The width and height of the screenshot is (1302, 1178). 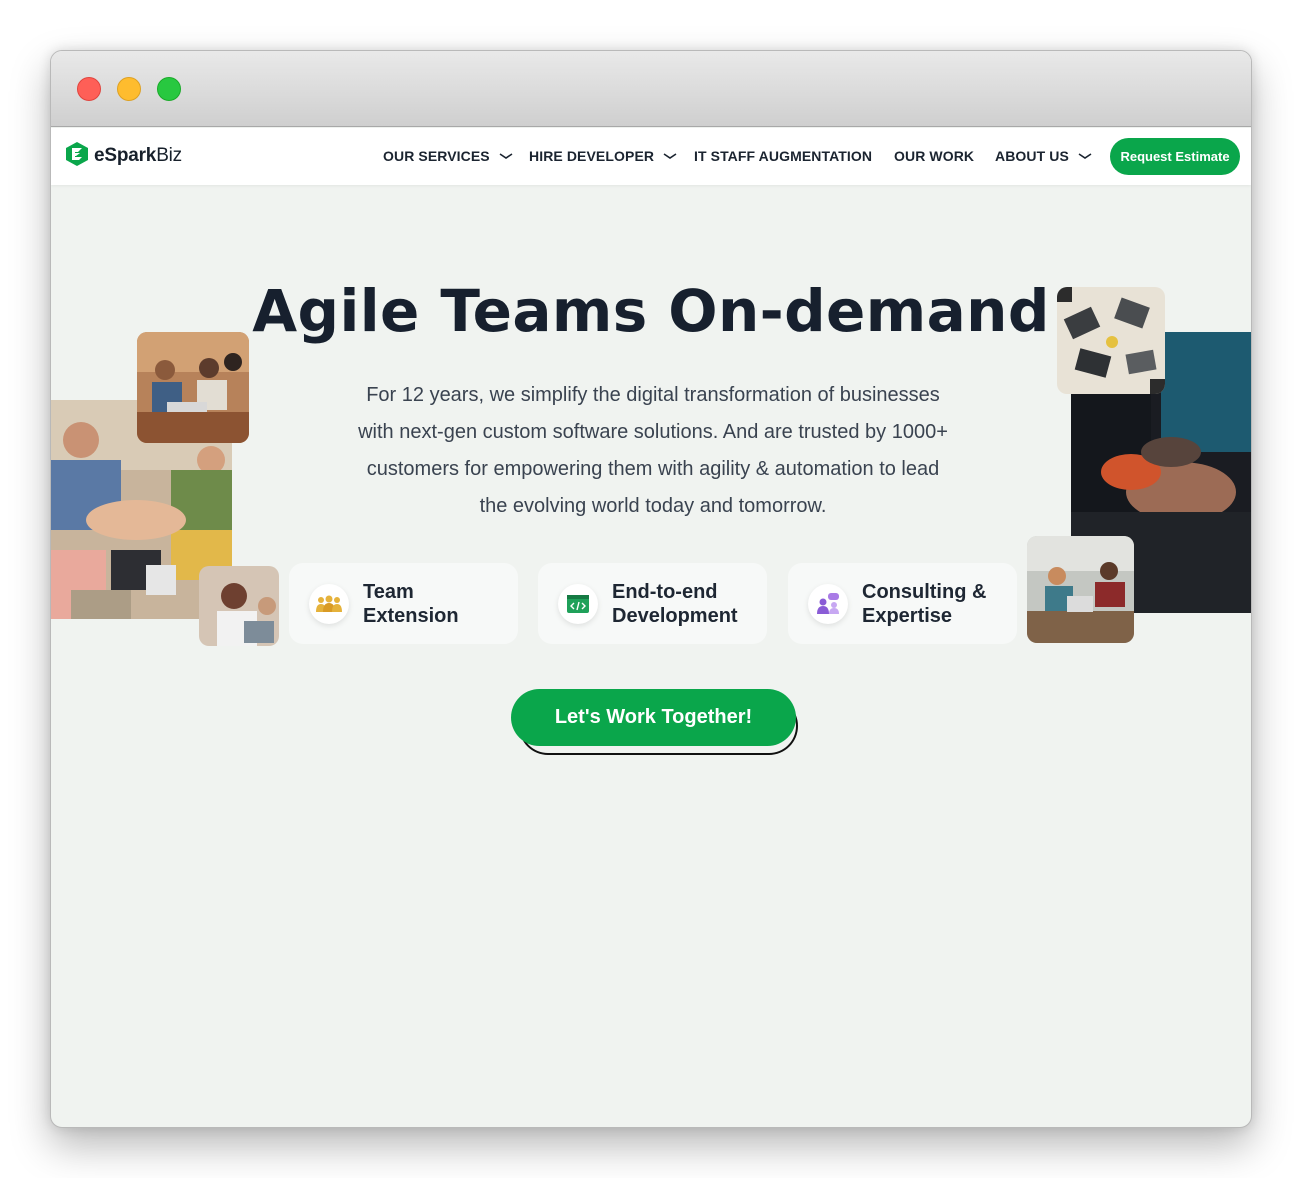 I want to click on logo-text-light: Biz, so click(x=169, y=155).